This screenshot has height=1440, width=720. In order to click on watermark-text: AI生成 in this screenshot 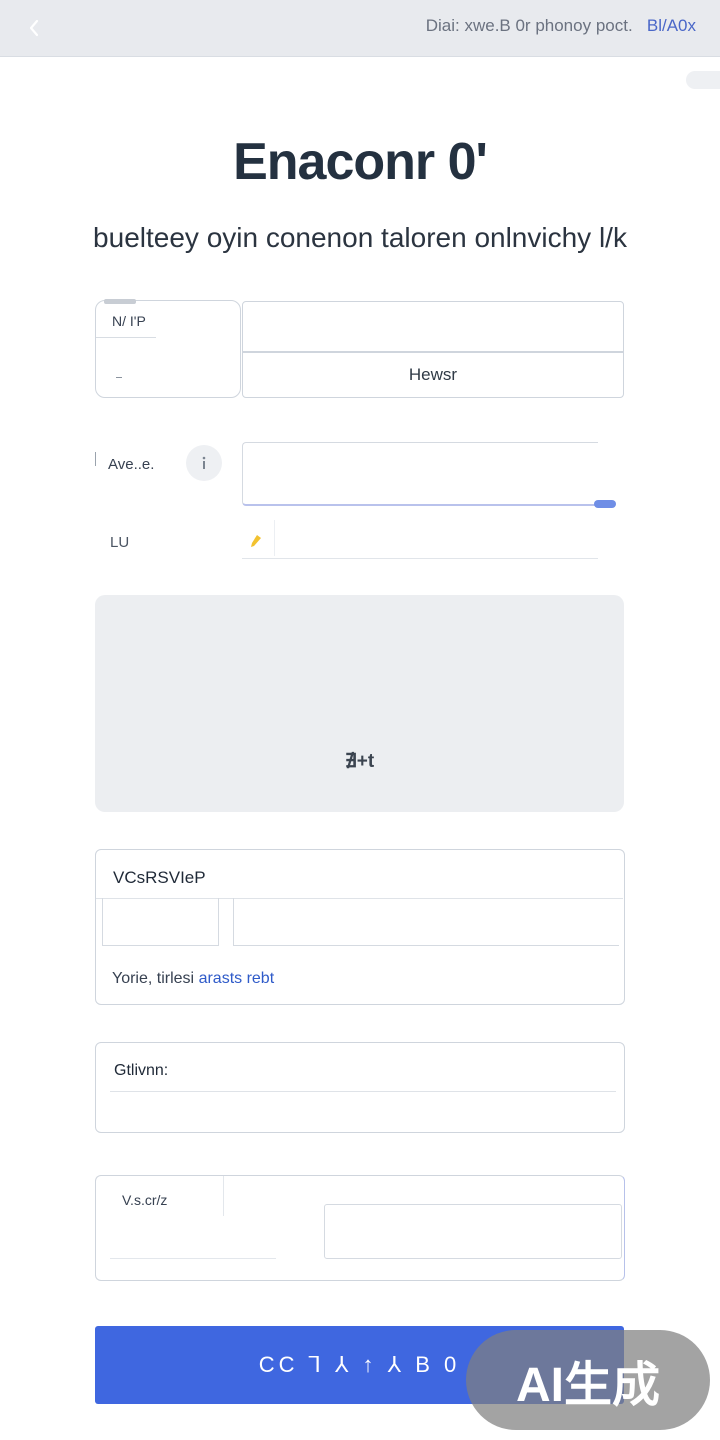, I will do `click(587, 1385)`.